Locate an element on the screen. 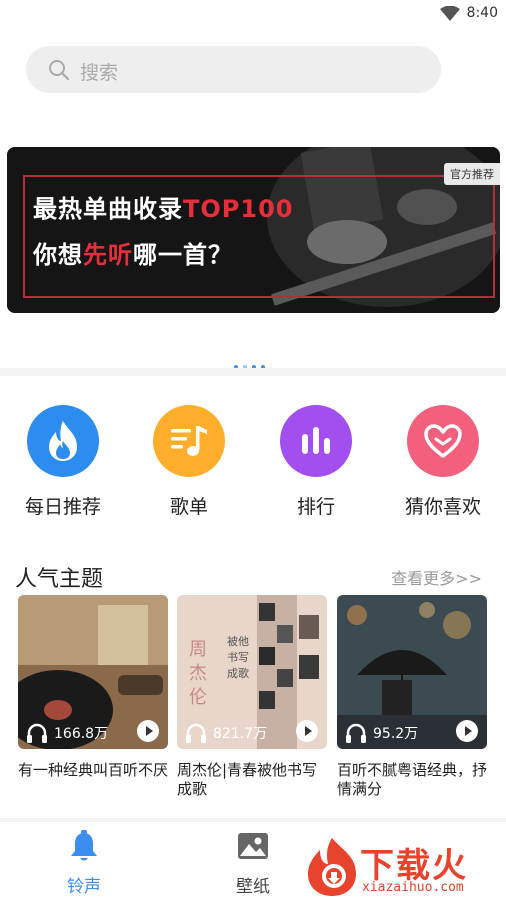 The width and height of the screenshot is (506, 900). theme-title: 百听不腻粤语经典，抒情满分 is located at coordinates (412, 779).